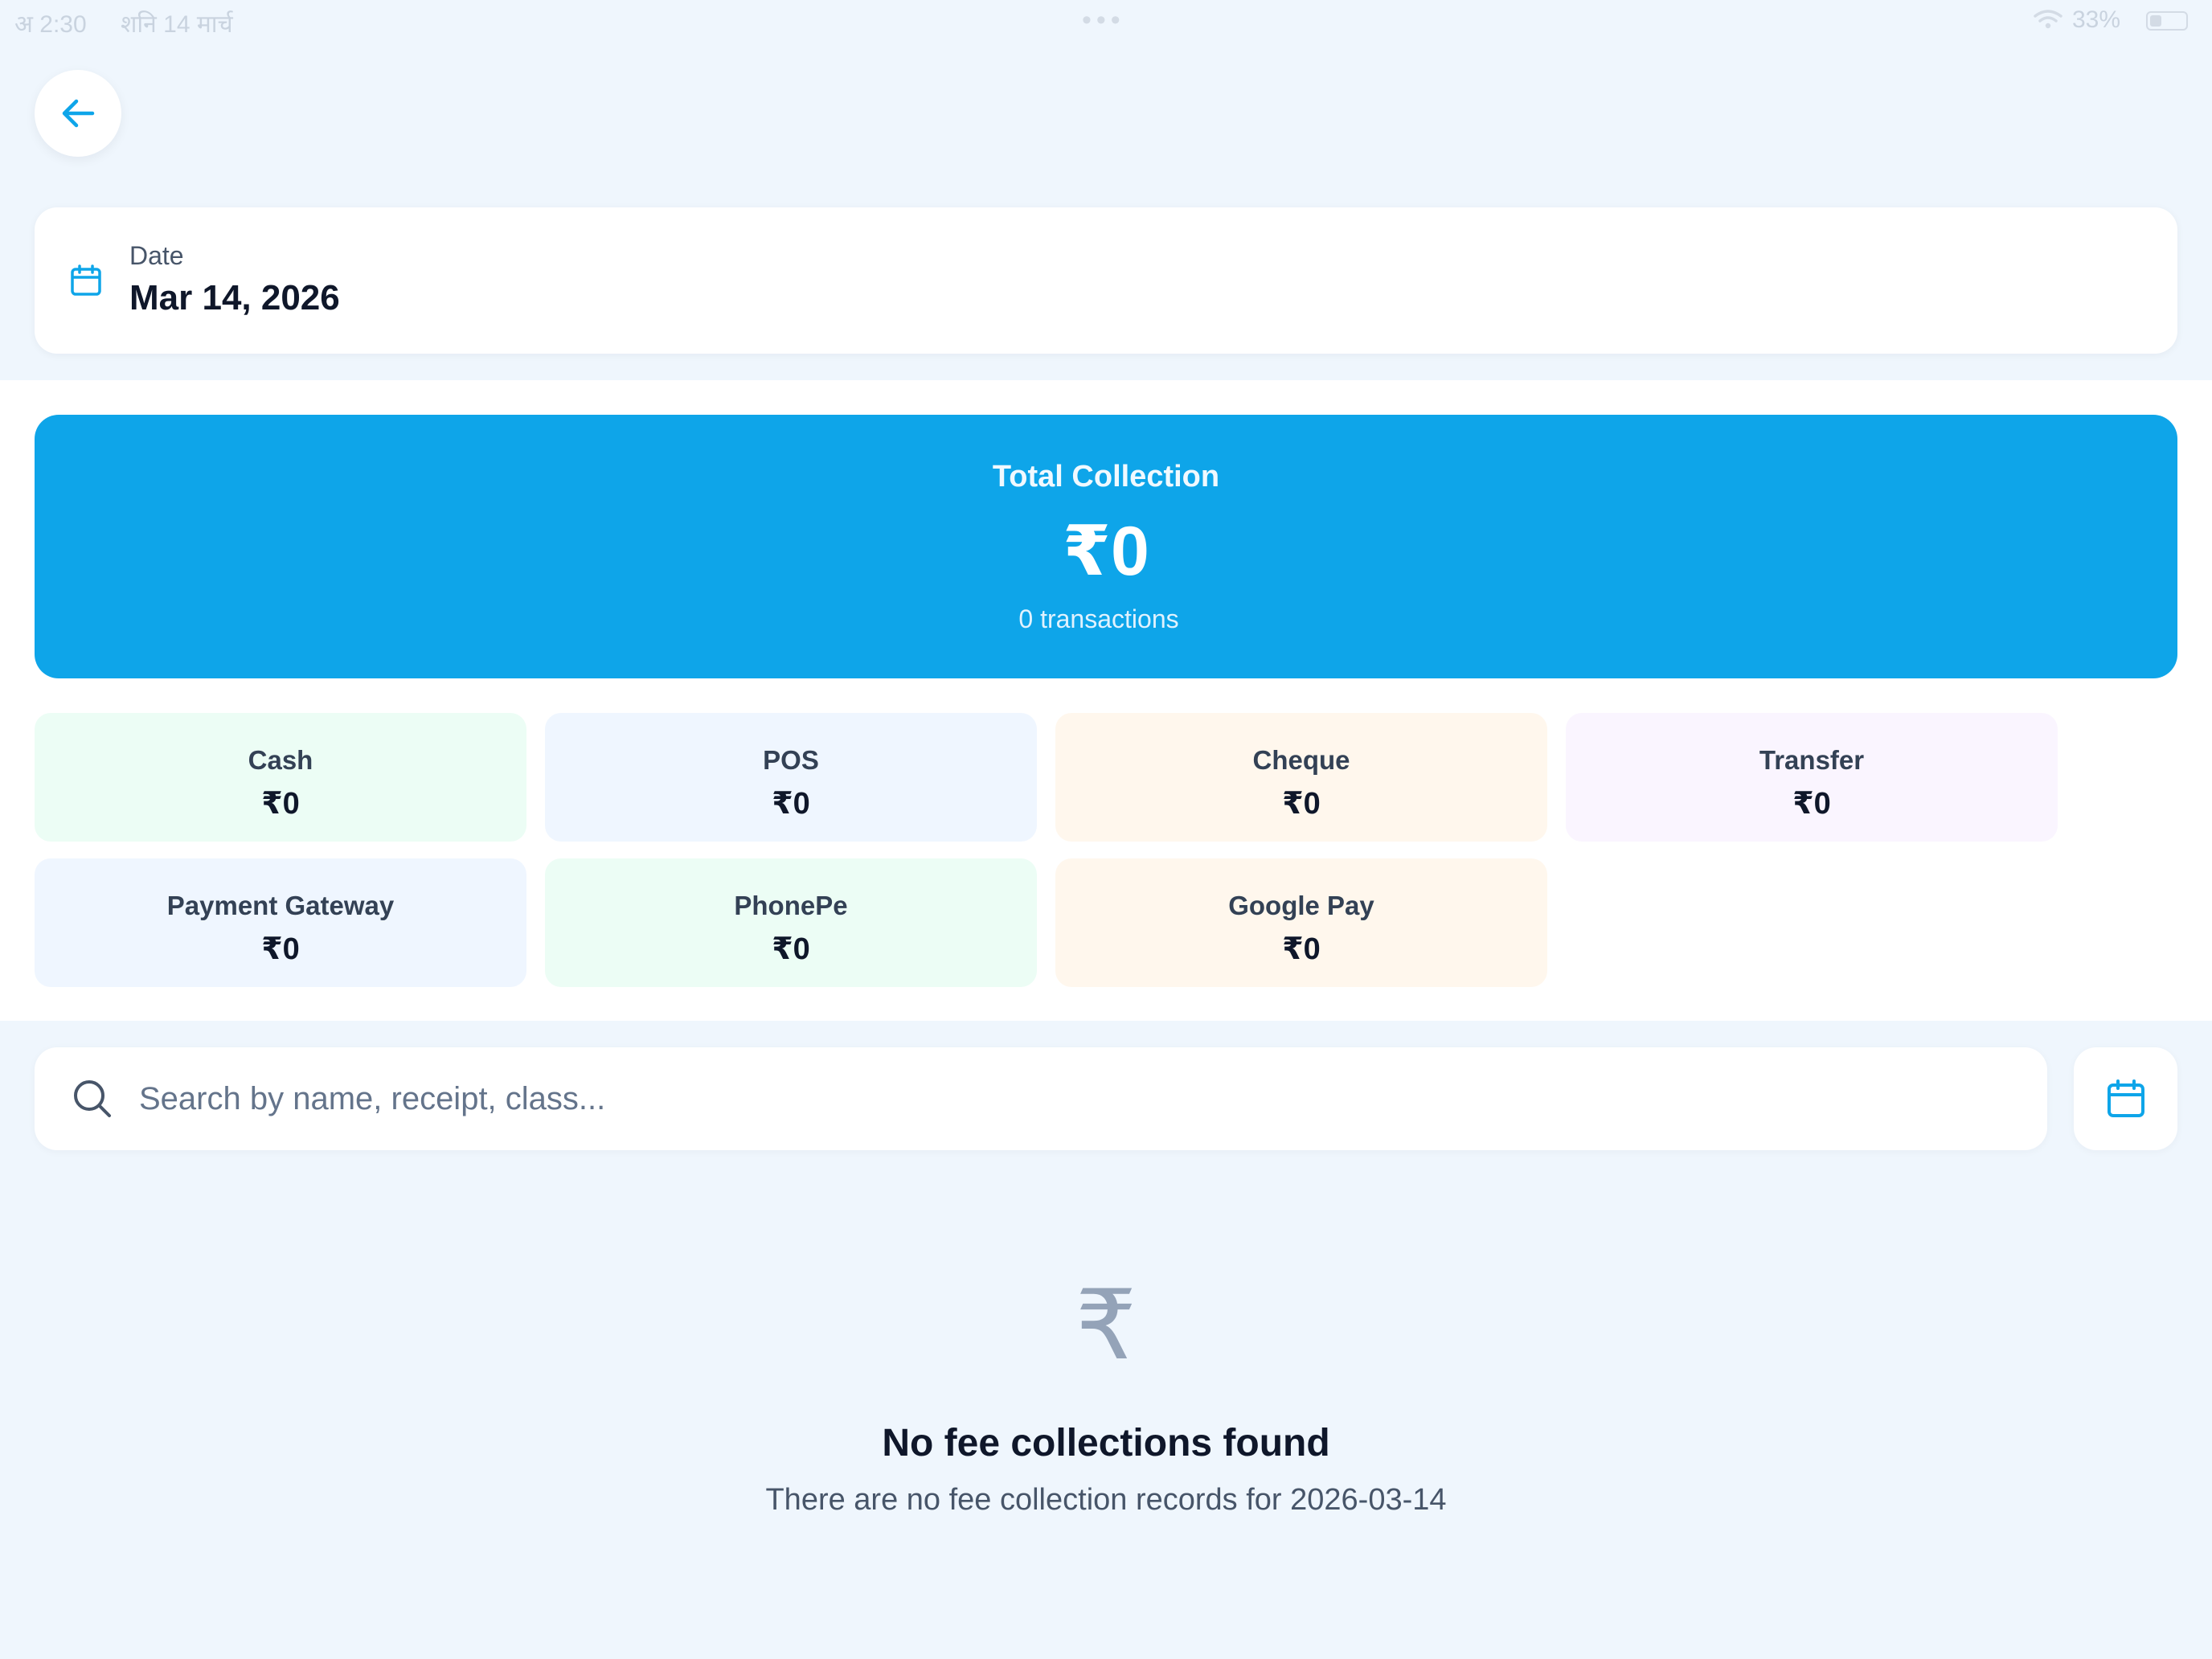  I want to click on back-button, so click(78, 113).